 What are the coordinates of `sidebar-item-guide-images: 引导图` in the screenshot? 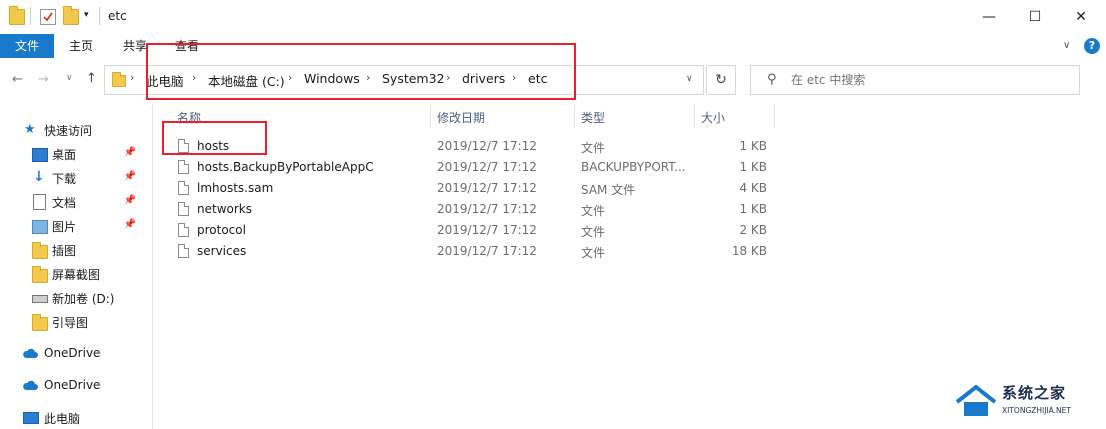 It's located at (76, 322).